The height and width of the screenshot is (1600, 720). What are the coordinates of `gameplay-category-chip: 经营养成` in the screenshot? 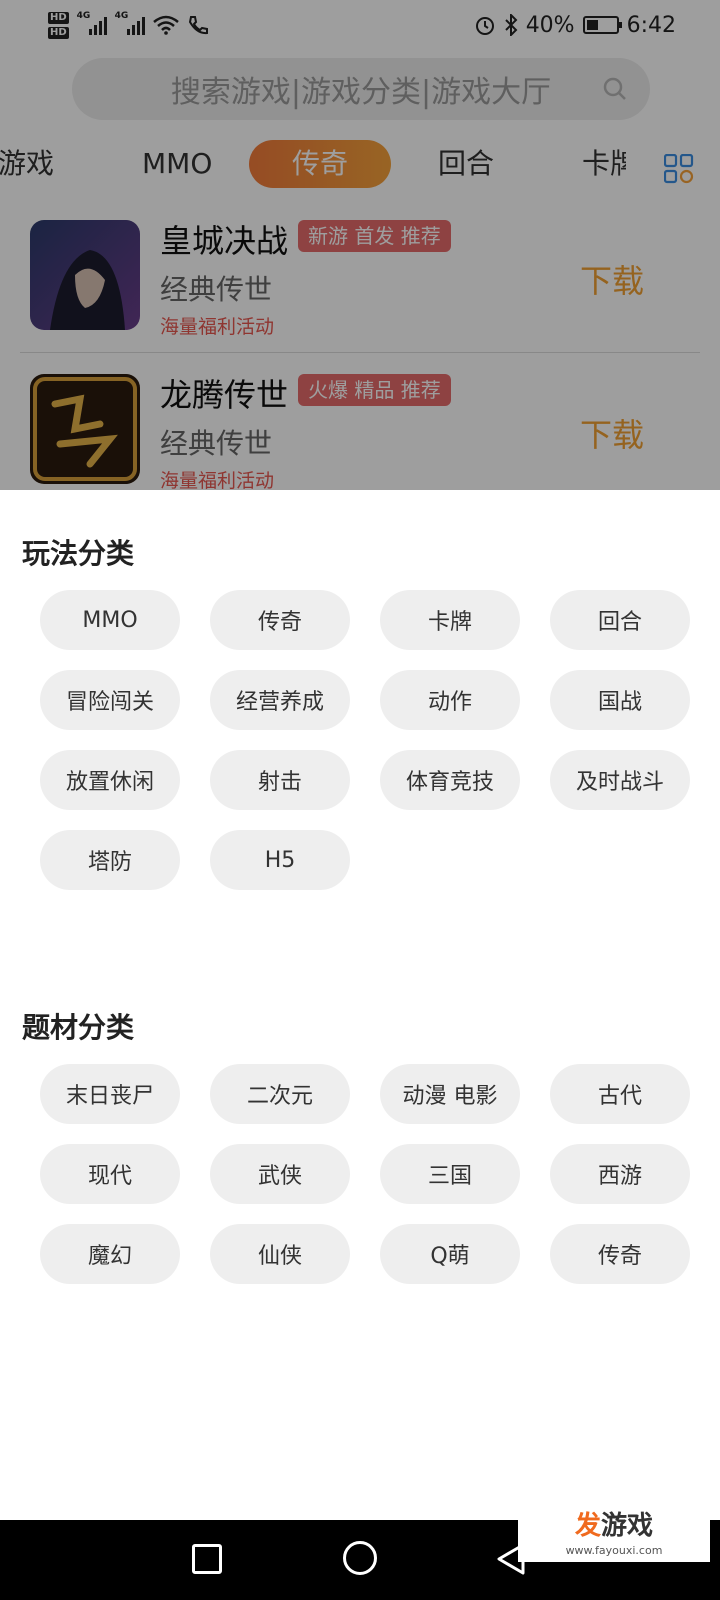 It's located at (280, 700).